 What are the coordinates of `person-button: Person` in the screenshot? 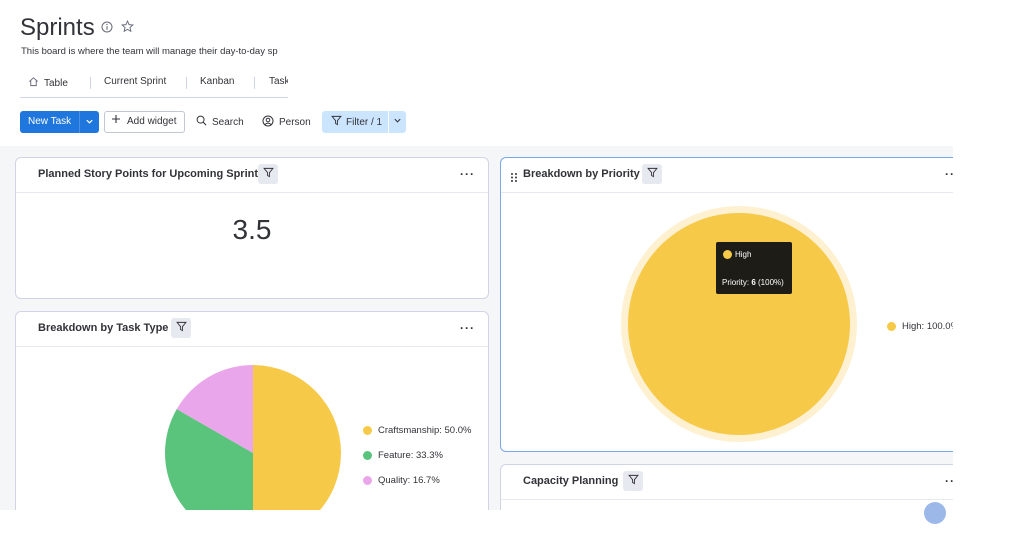 It's located at (286, 122).